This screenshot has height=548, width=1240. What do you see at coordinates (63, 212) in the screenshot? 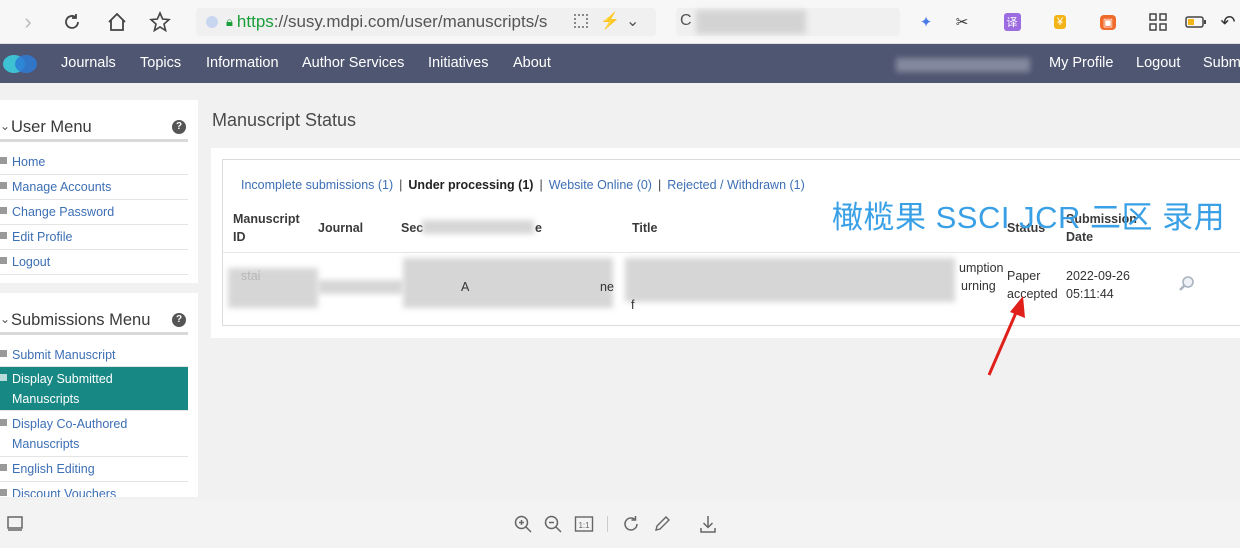
I see `sidebar-item-label: Change Password` at bounding box center [63, 212].